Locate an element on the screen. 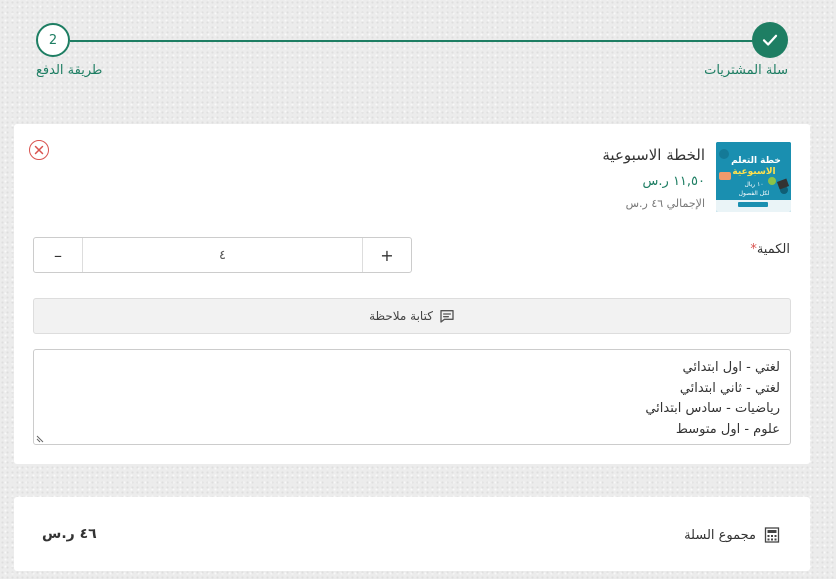 Image resolution: width=836 pixels, height=579 pixels. quantity-label-text: الكمية is located at coordinates (773, 249).